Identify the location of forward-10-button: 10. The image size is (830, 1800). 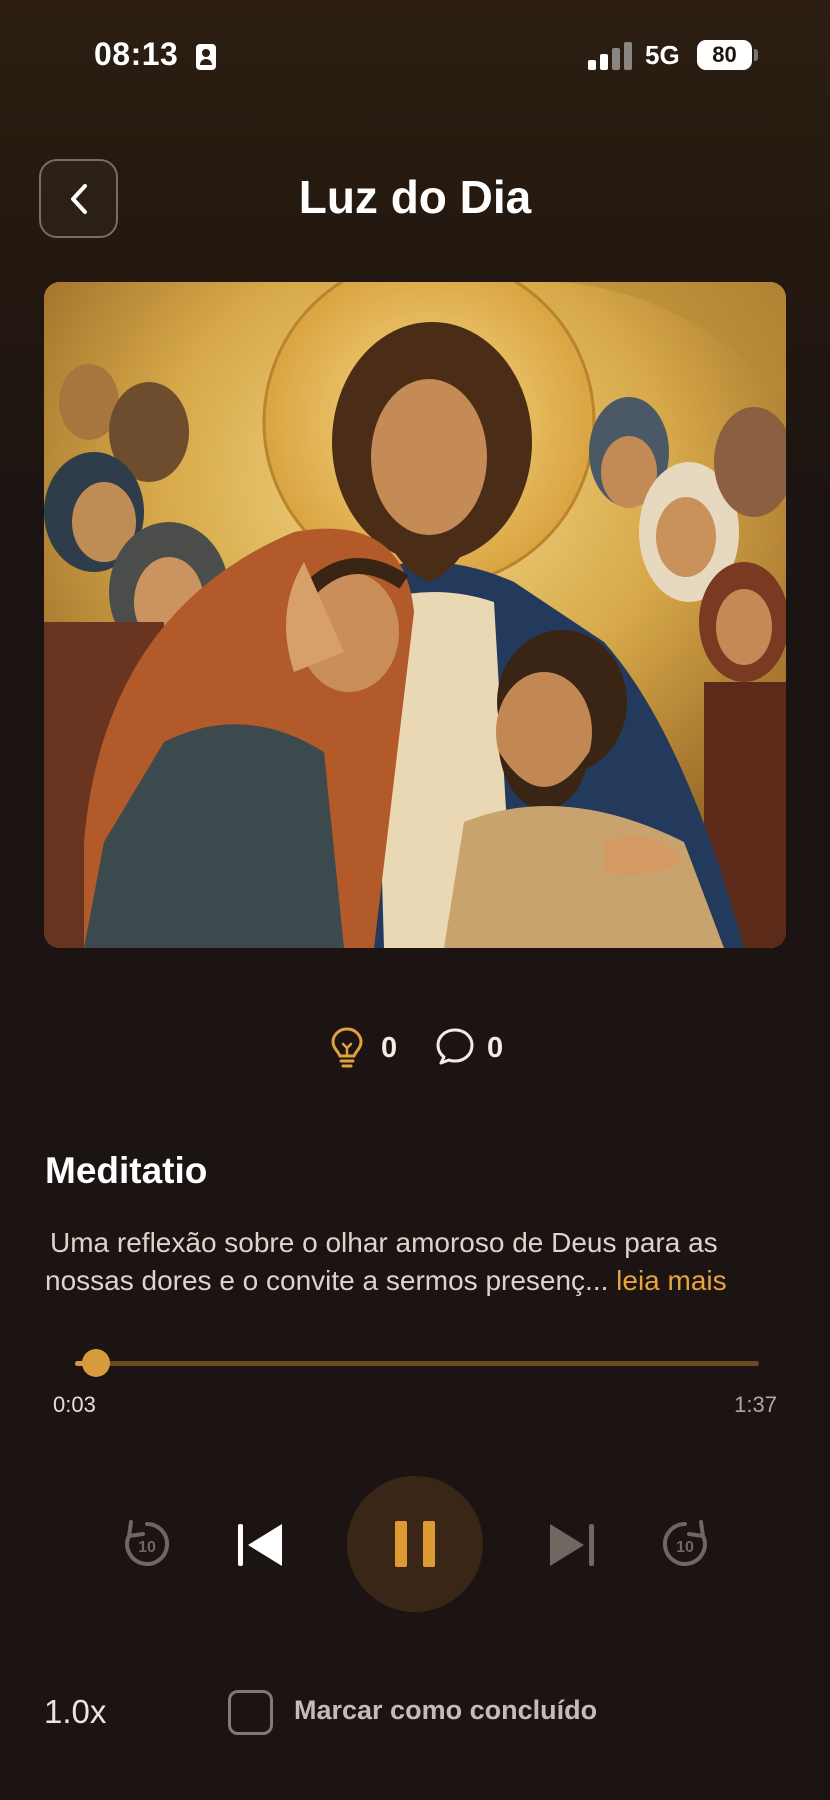
(685, 1544).